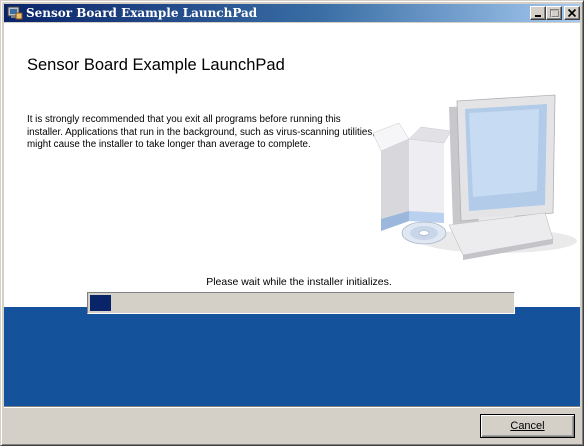 This screenshot has width=584, height=446. Describe the element at coordinates (292, 425) in the screenshot. I see `button-bar: Cancel` at that location.